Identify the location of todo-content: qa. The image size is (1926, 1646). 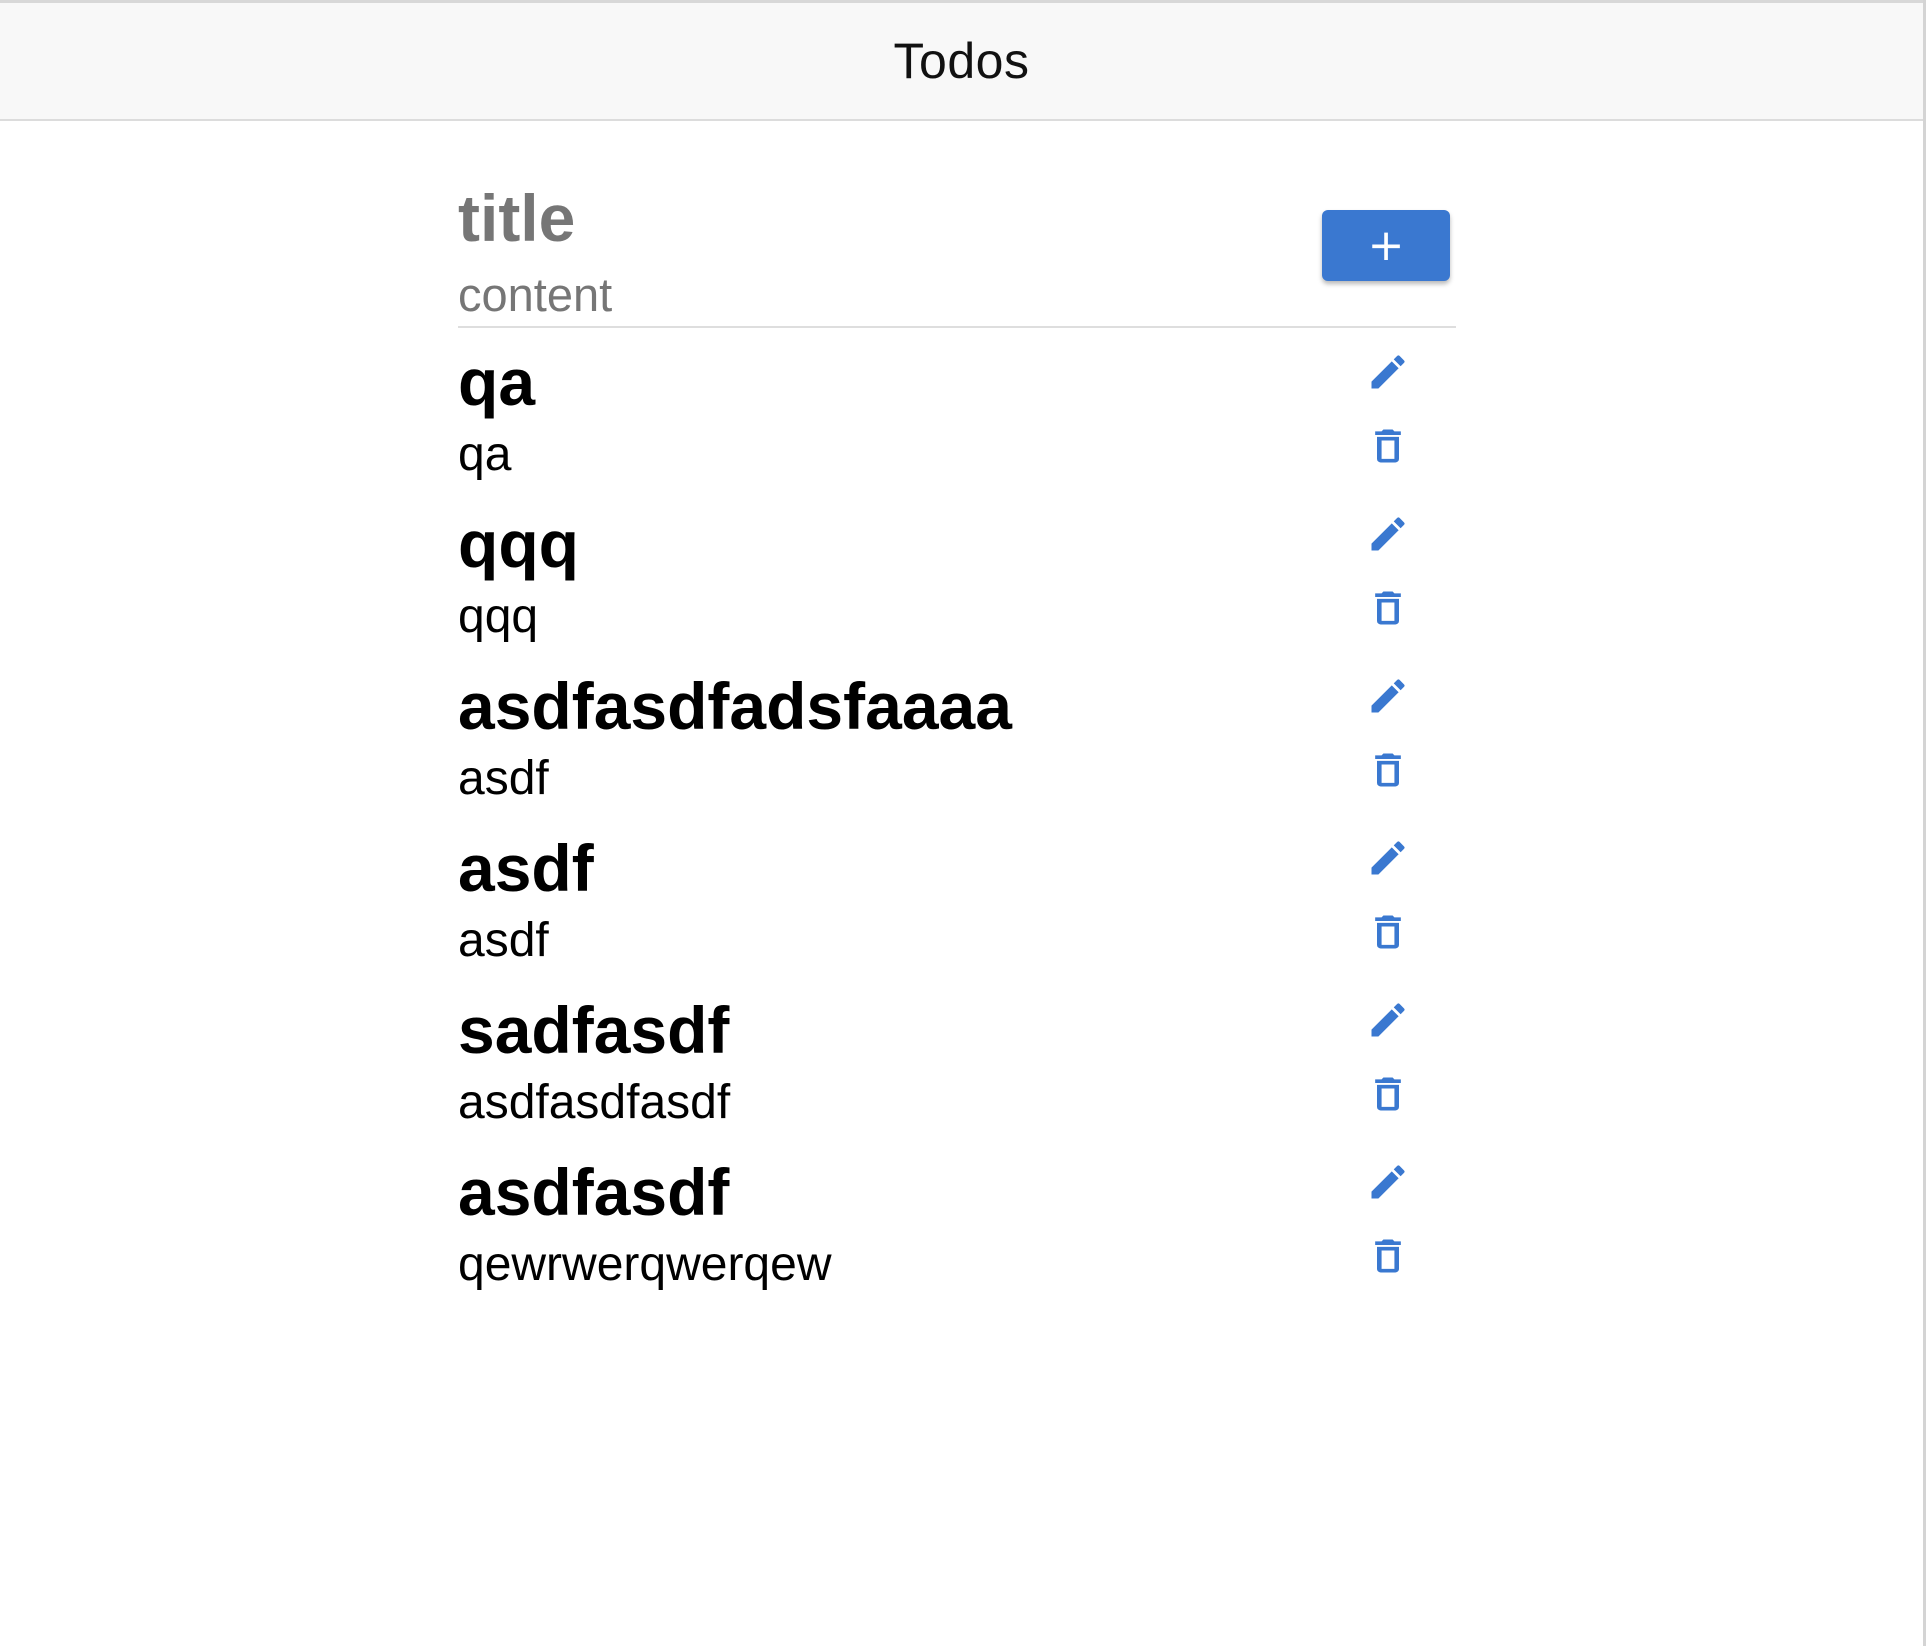
(485, 454).